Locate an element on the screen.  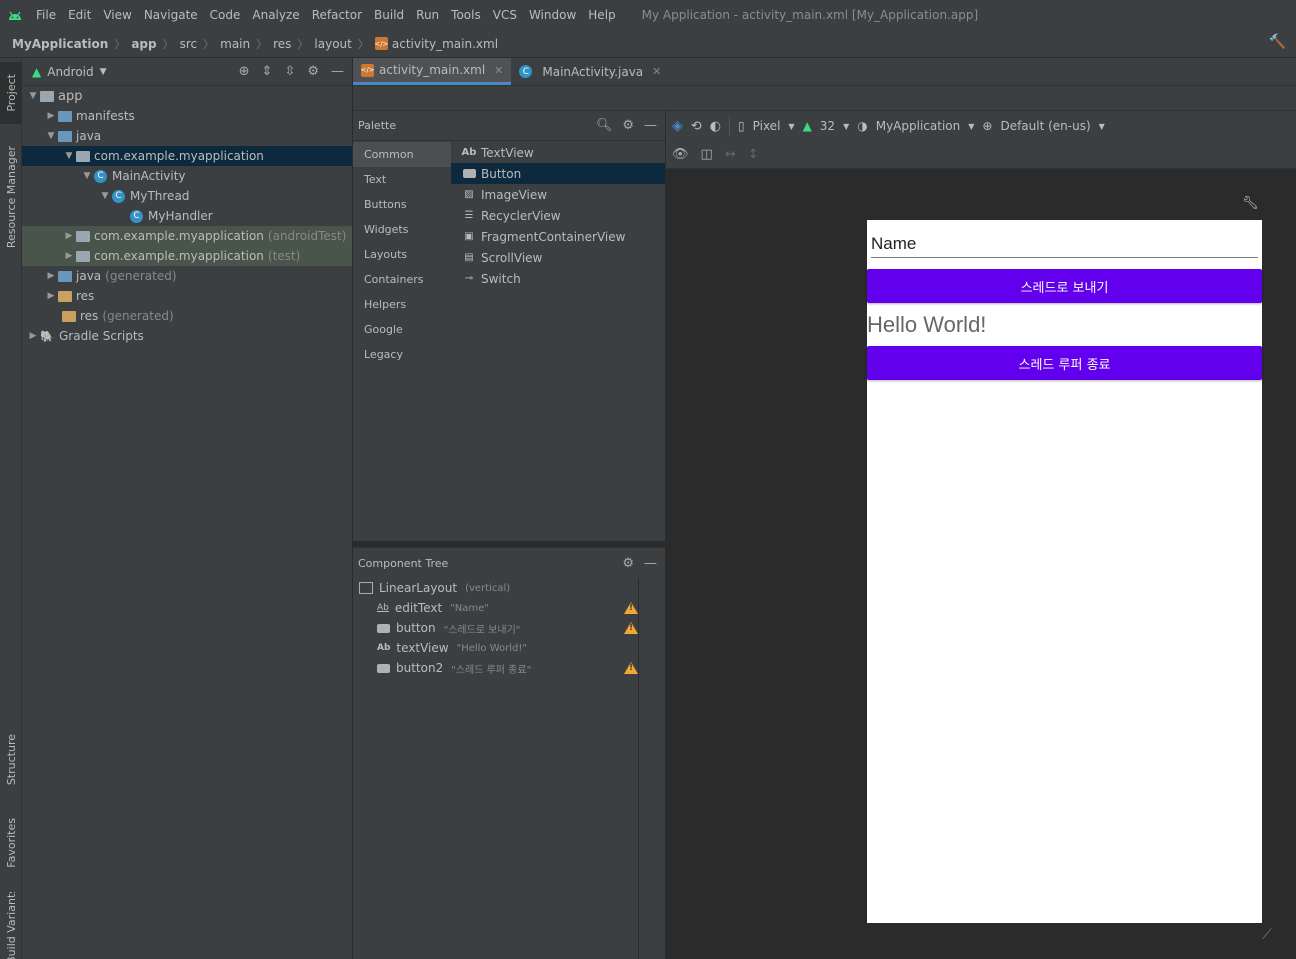
menu-edit: Edit is located at coordinates (79, 15).